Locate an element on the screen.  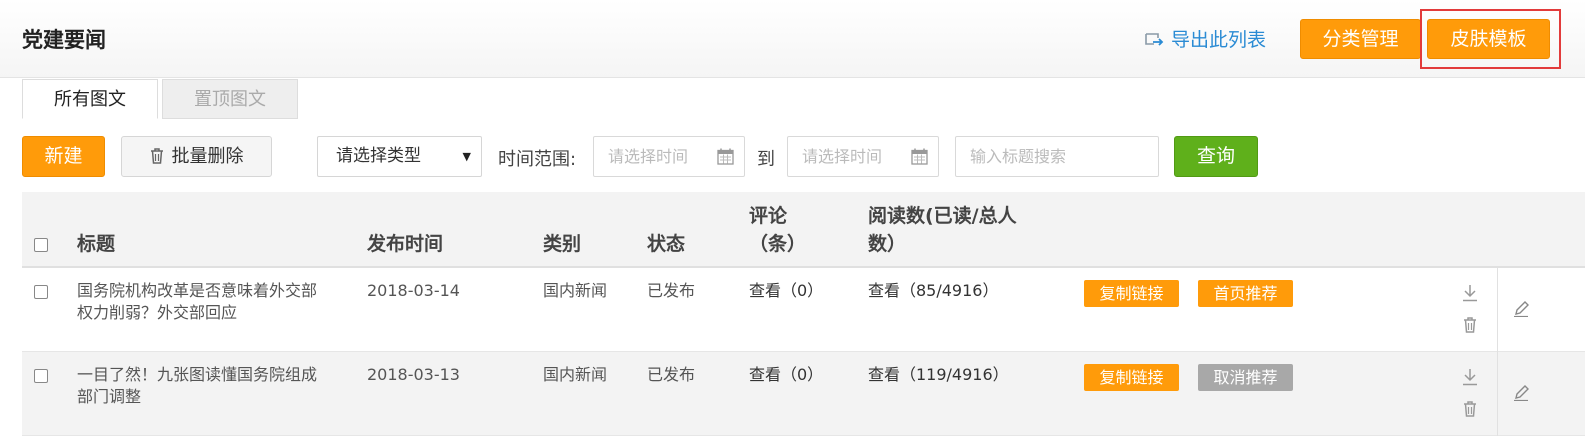
homepage-recommend-button: 首页推荐 is located at coordinates (1245, 293).